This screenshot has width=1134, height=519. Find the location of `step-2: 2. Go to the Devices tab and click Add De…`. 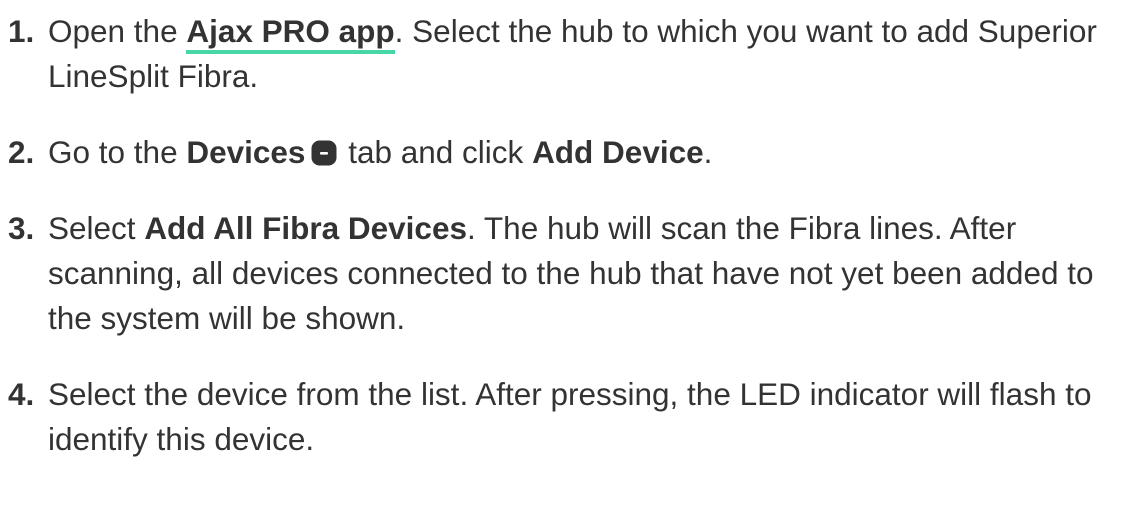

step-2: 2. Go to the Devices tab and click Add De… is located at coordinates (565, 152).